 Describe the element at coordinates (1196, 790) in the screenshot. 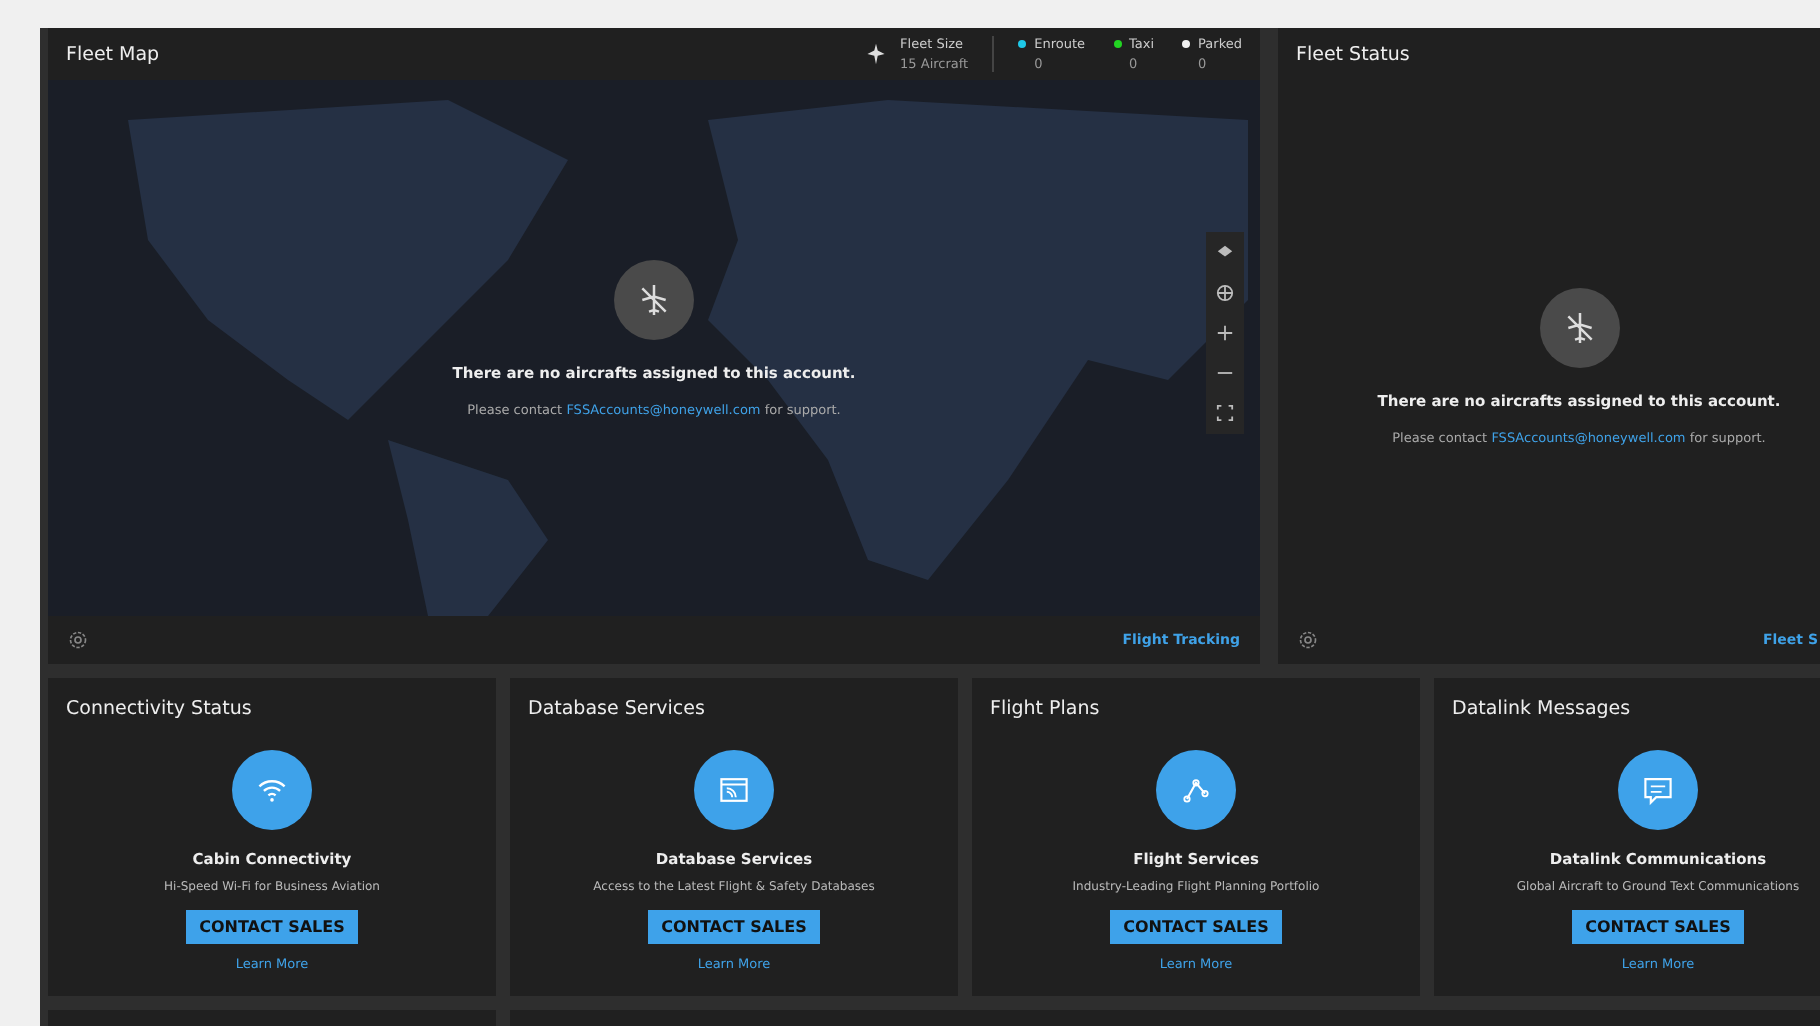

I see `route-icon` at that location.